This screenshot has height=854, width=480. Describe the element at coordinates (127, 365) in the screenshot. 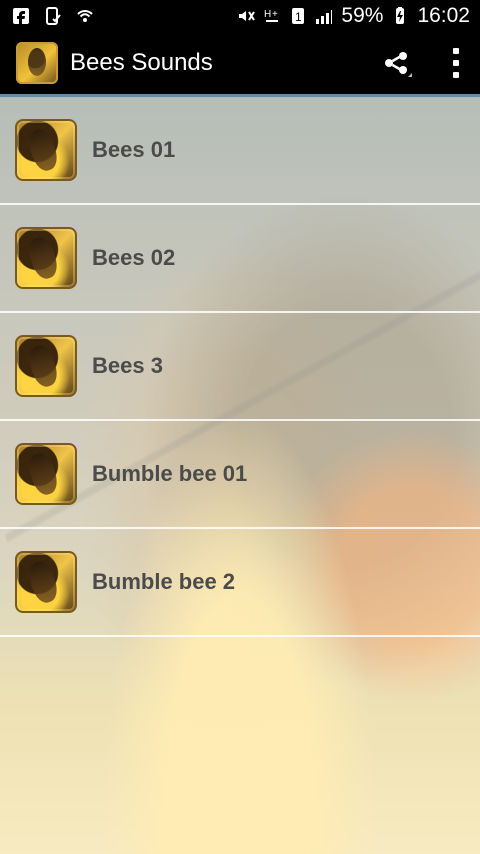

I see `list-item-label: Bees 3` at that location.